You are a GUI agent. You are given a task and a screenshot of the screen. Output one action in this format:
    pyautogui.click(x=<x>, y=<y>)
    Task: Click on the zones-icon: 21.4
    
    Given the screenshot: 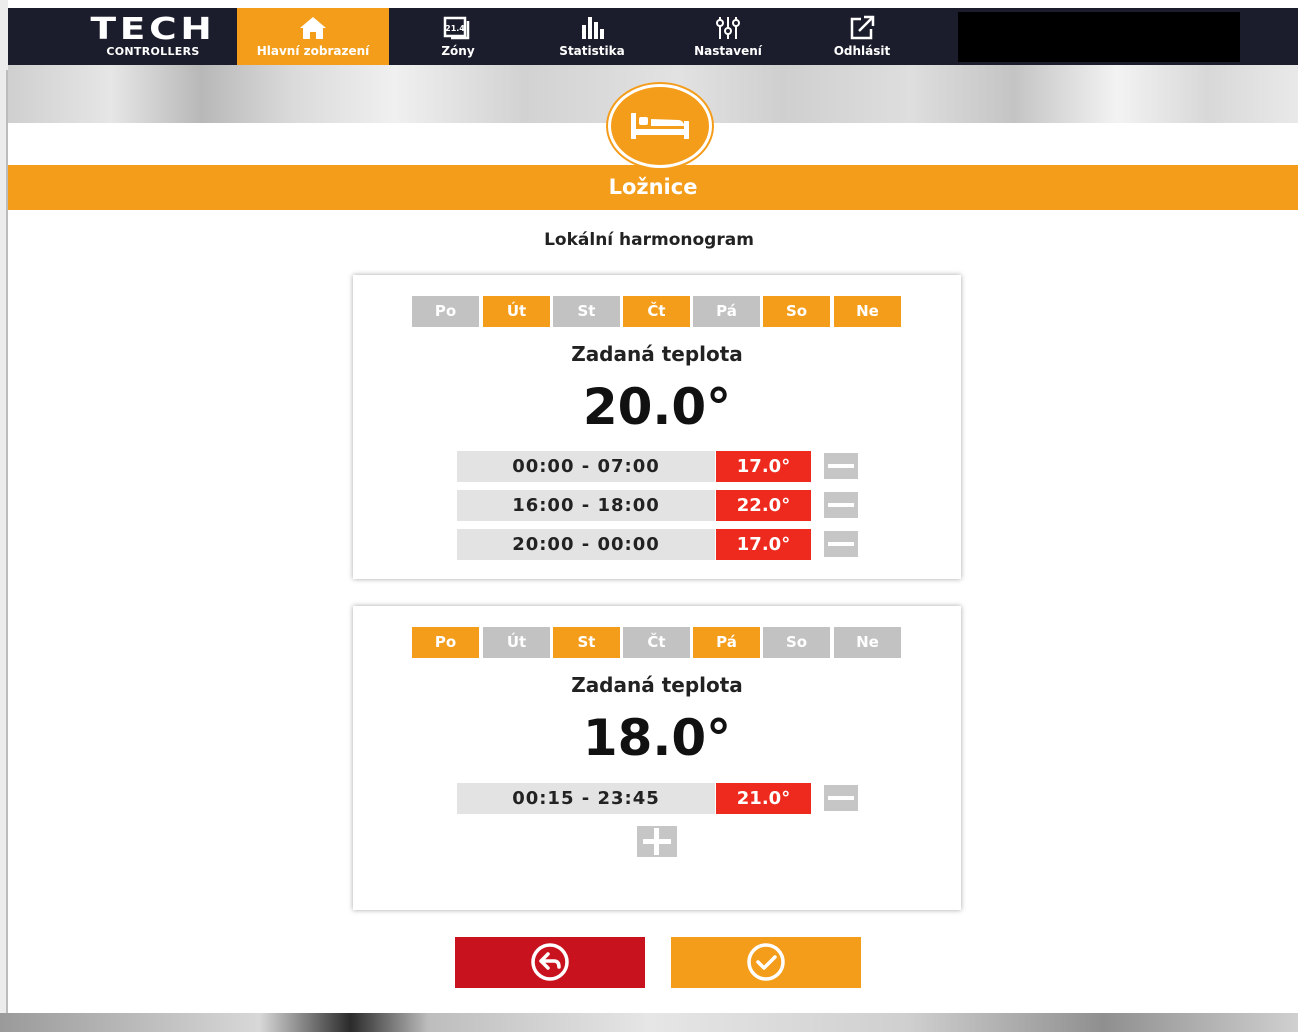 What is the action you would take?
    pyautogui.click(x=456, y=28)
    